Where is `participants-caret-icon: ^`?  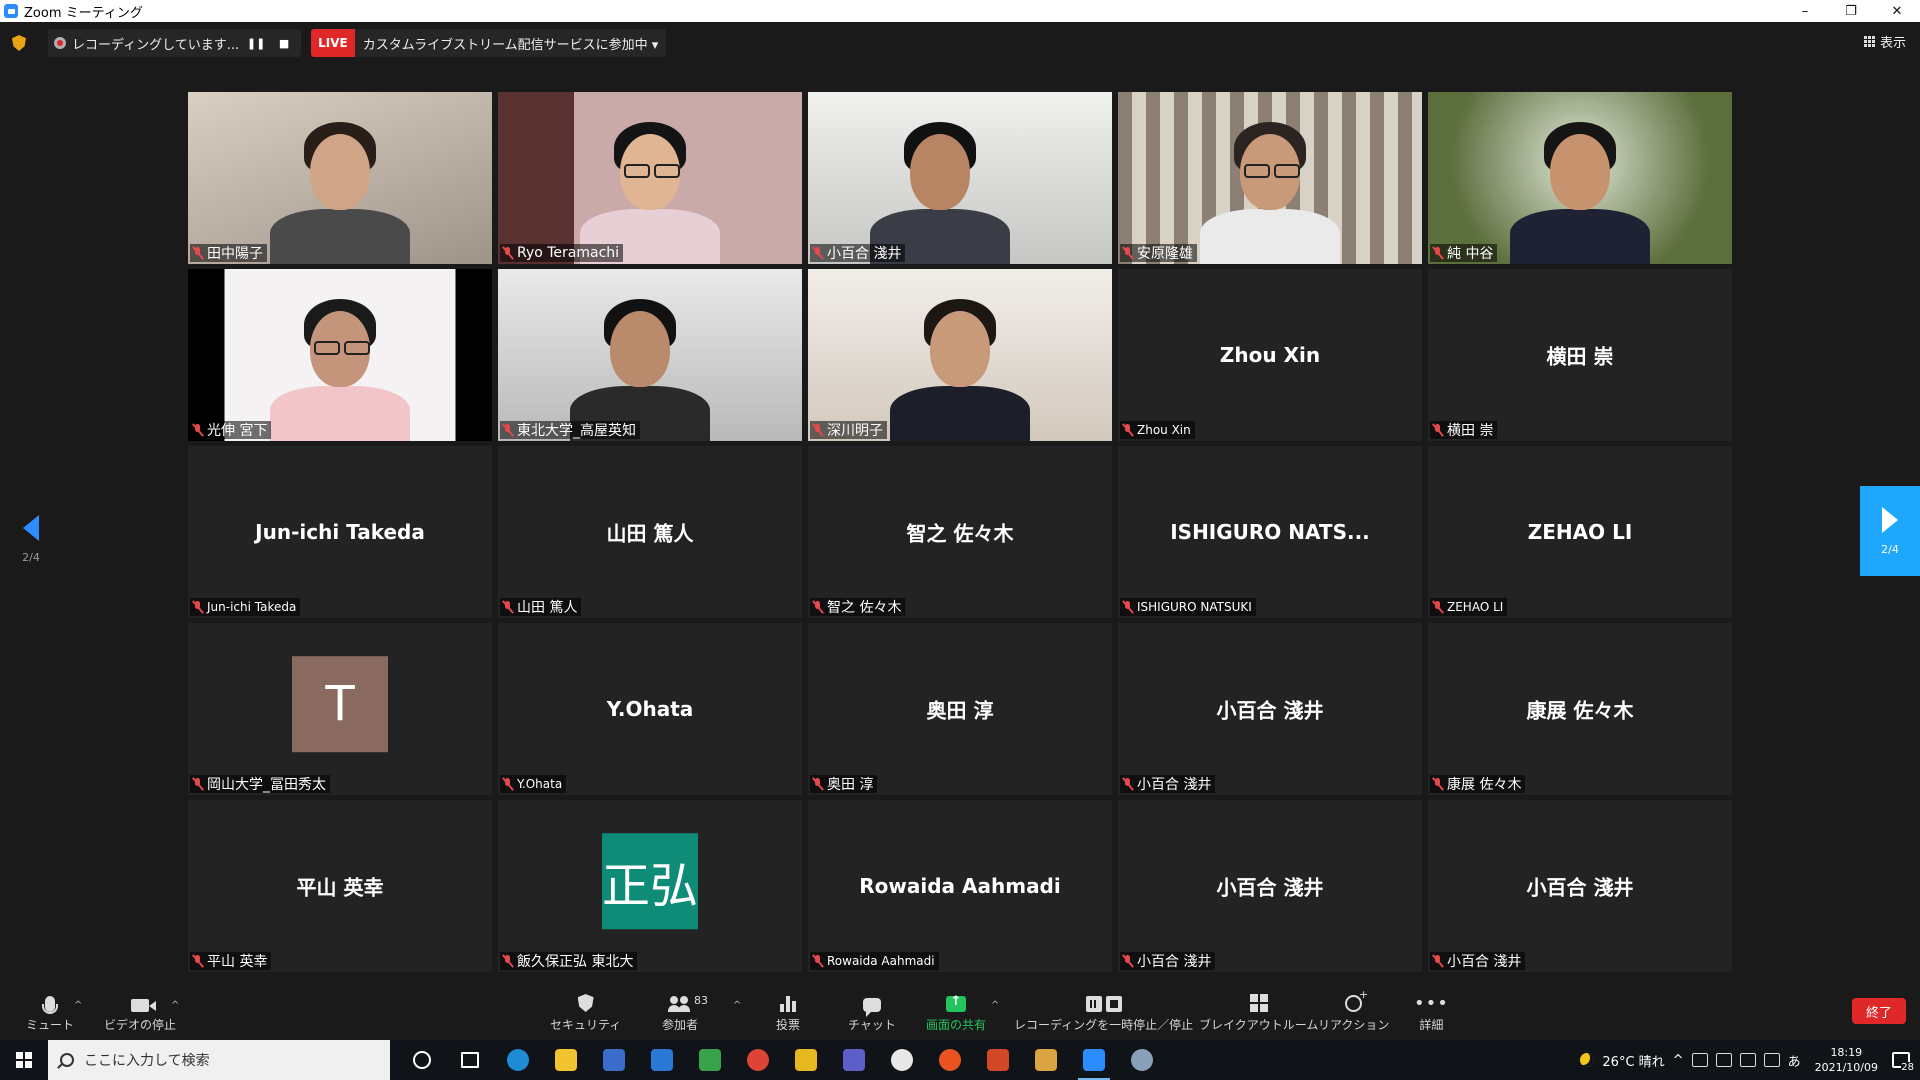 participants-caret-icon: ^ is located at coordinates (737, 1005).